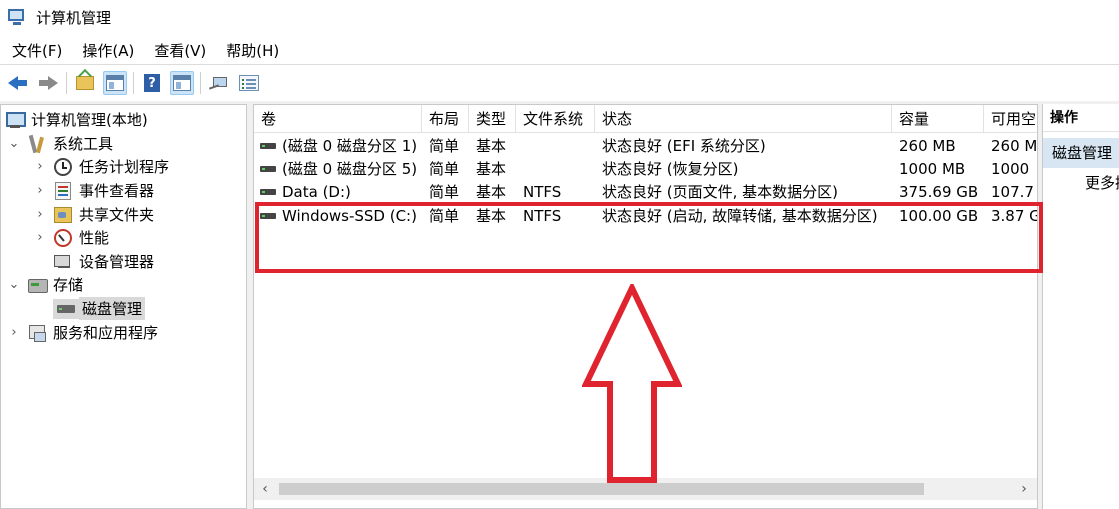 The image size is (1119, 509). Describe the element at coordinates (124, 167) in the screenshot. I see `tree-label: 任务计划程序` at that location.